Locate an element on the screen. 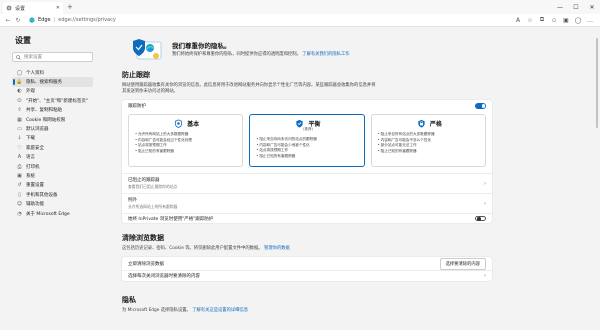 The height and width of the screenshot is (330, 600). tracking-level-bullet: 阻止已知的有害跟踪器 is located at coordinates (186, 152).